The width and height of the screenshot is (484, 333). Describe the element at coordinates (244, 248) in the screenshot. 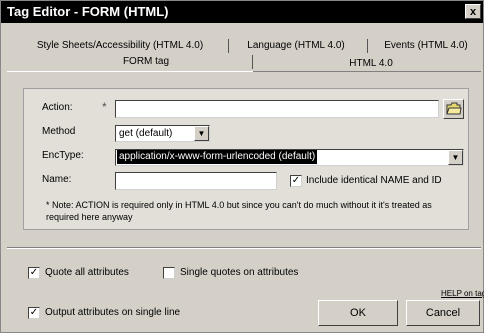

I see `divider-highlight` at that location.